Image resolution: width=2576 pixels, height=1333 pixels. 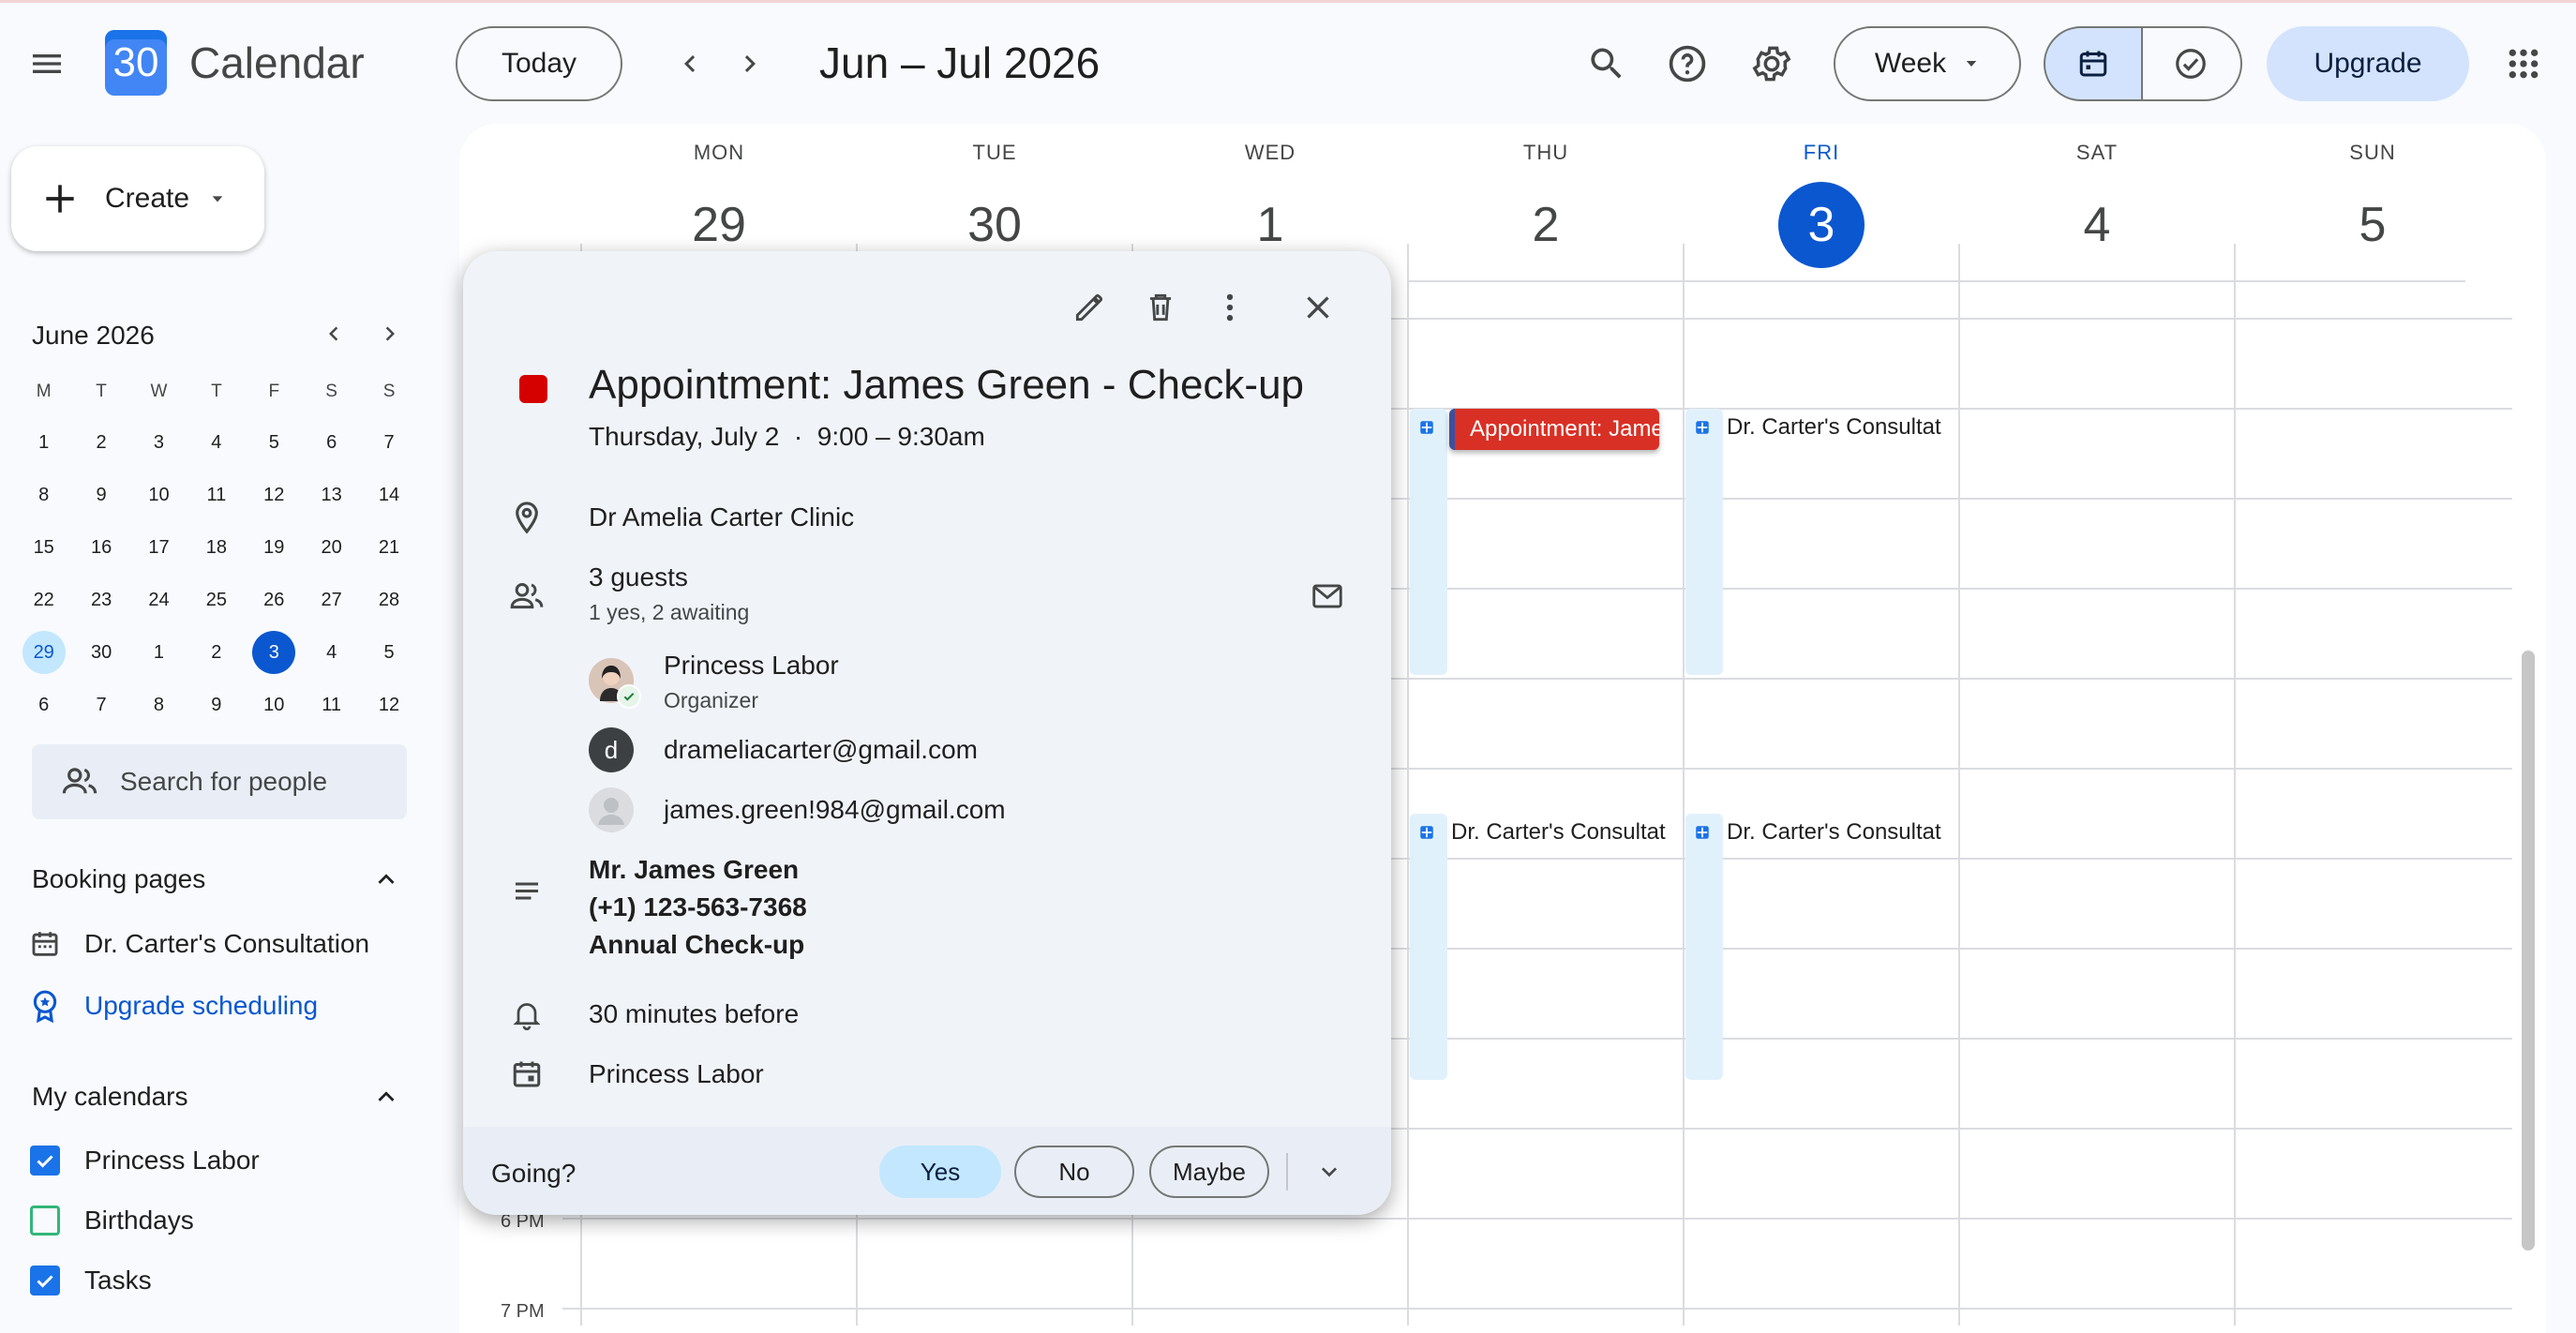 I want to click on day-name: TUE, so click(x=994, y=152).